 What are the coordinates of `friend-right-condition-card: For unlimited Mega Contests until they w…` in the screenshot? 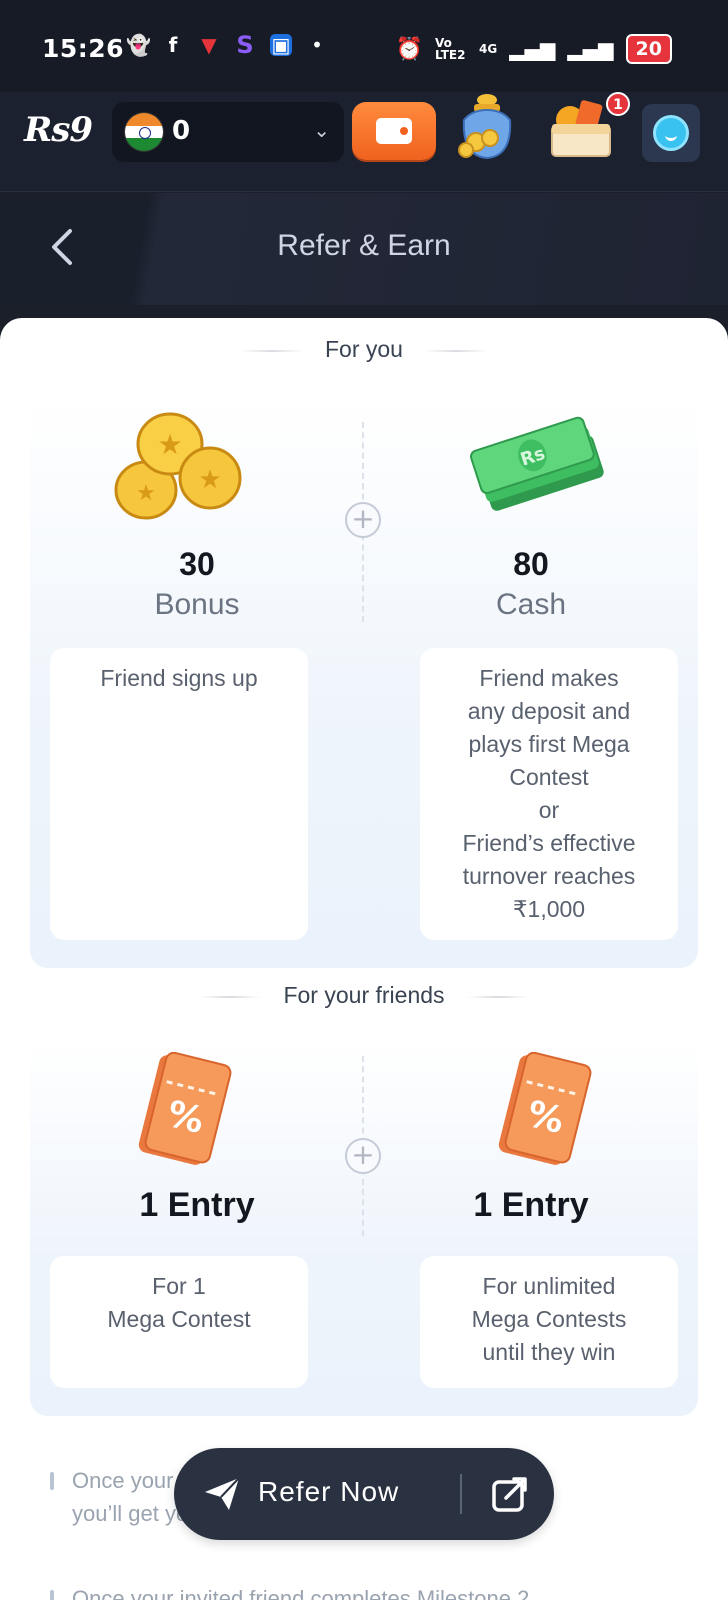 It's located at (549, 1322).